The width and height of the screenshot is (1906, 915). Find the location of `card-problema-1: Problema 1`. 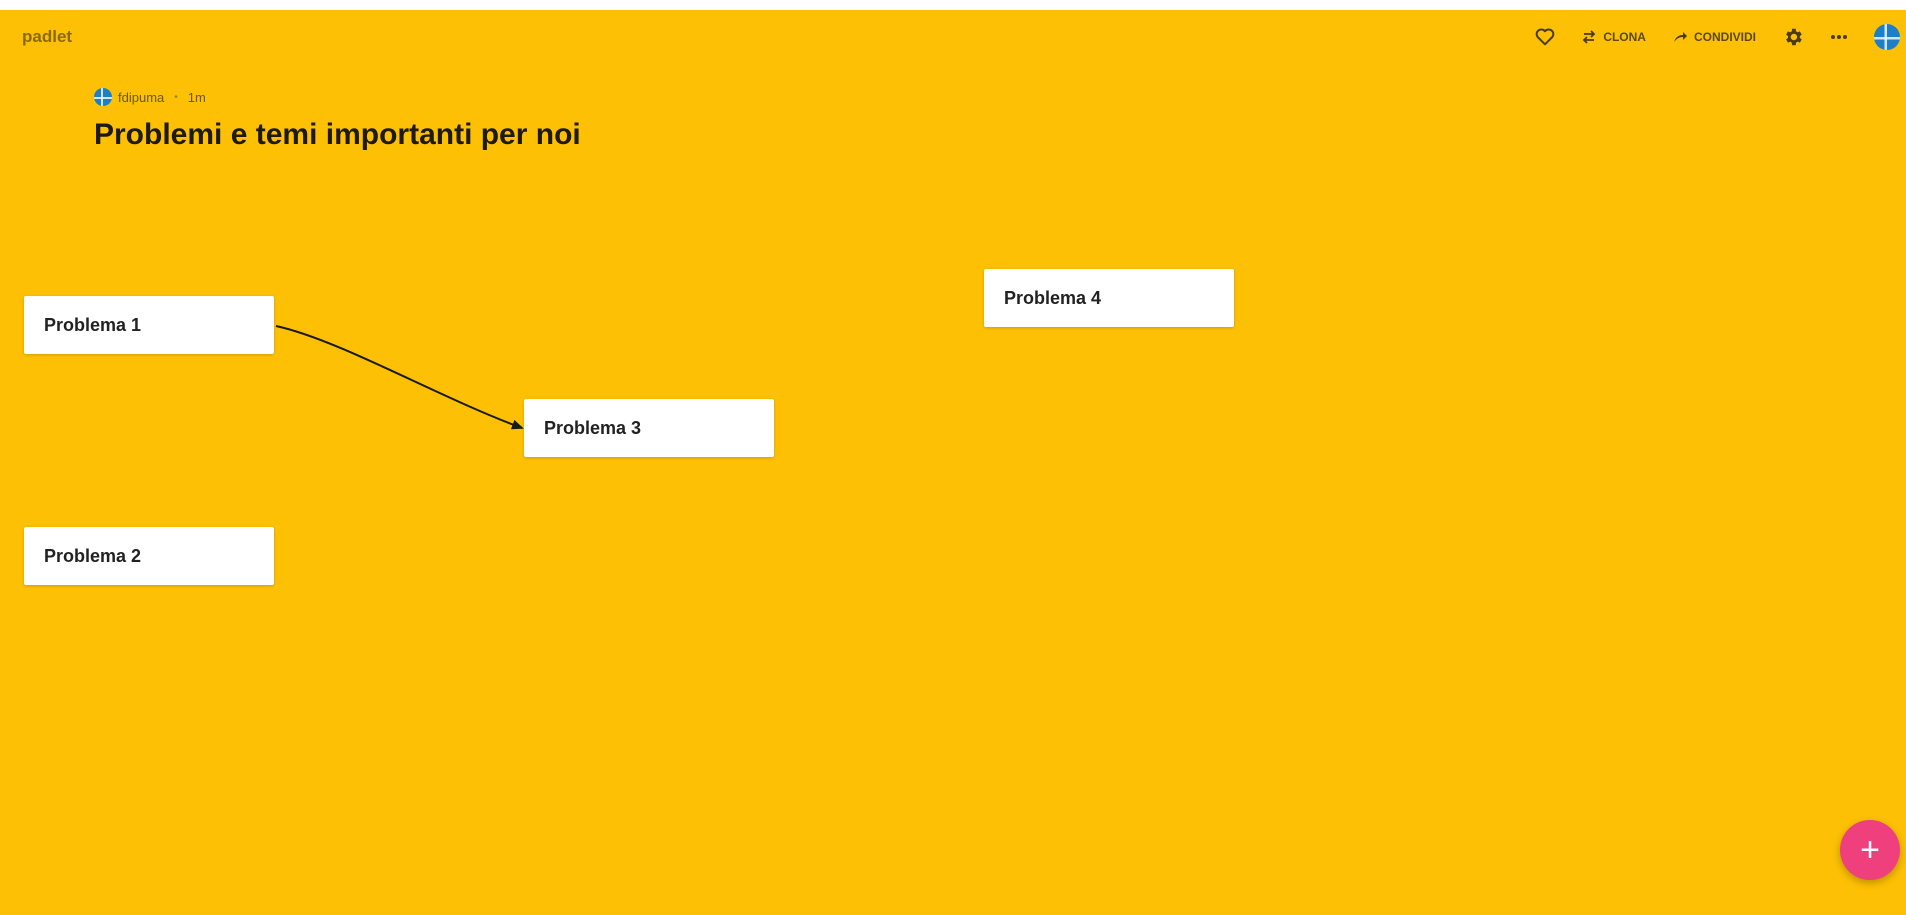

card-problema-1: Problema 1 is located at coordinates (149, 325).